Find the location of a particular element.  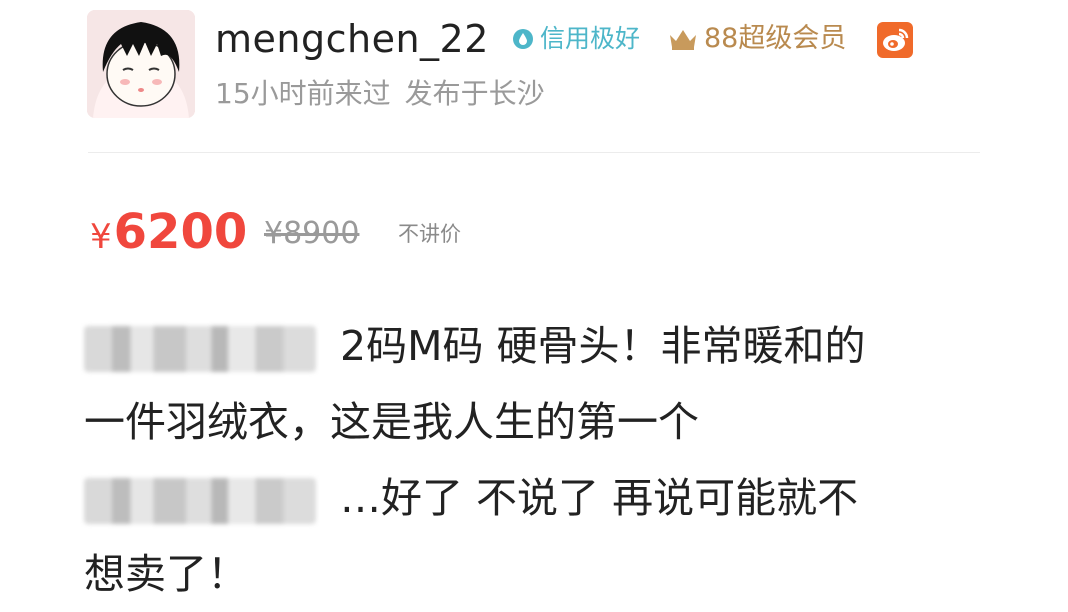

profile-meta: 15小时前来过 发布于长沙 is located at coordinates (380, 94).